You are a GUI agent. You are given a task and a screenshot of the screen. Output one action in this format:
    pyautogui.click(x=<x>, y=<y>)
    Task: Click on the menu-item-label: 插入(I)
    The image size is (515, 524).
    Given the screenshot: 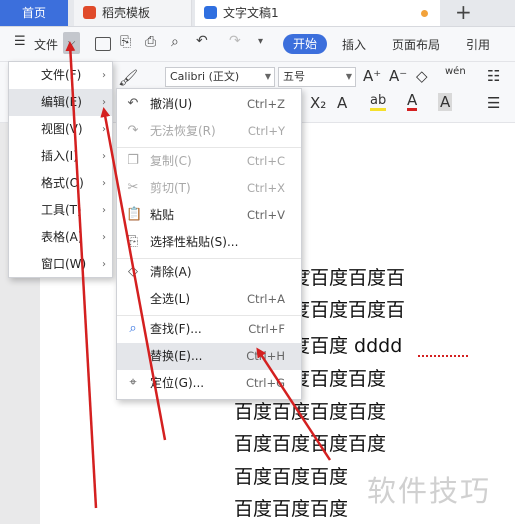 What is the action you would take?
    pyautogui.click(x=59, y=156)
    